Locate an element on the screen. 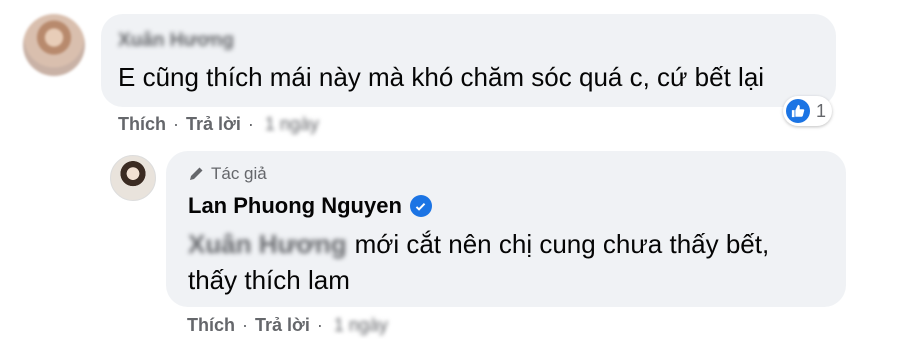 The width and height of the screenshot is (900, 339). like-reaction-icon is located at coordinates (798, 111).